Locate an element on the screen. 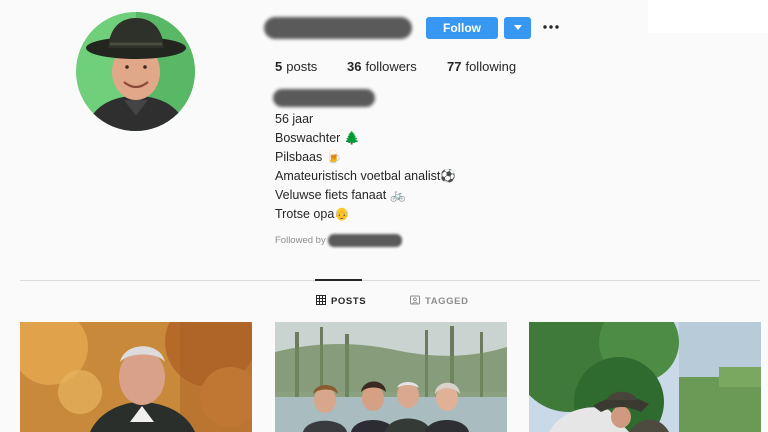  caret-down-icon is located at coordinates (517, 27).